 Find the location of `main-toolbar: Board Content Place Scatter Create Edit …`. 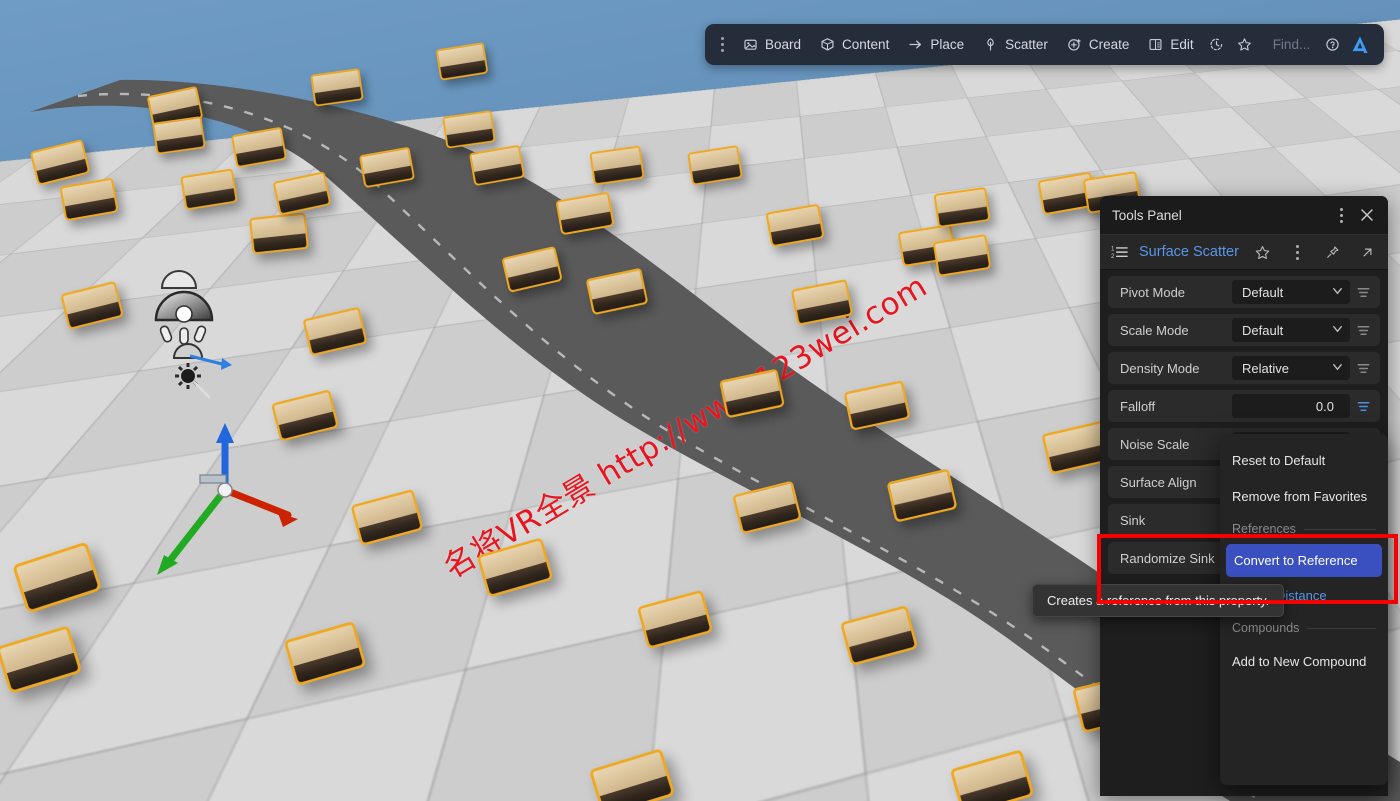

main-toolbar: Board Content Place Scatter Create Edit … is located at coordinates (1045, 44).